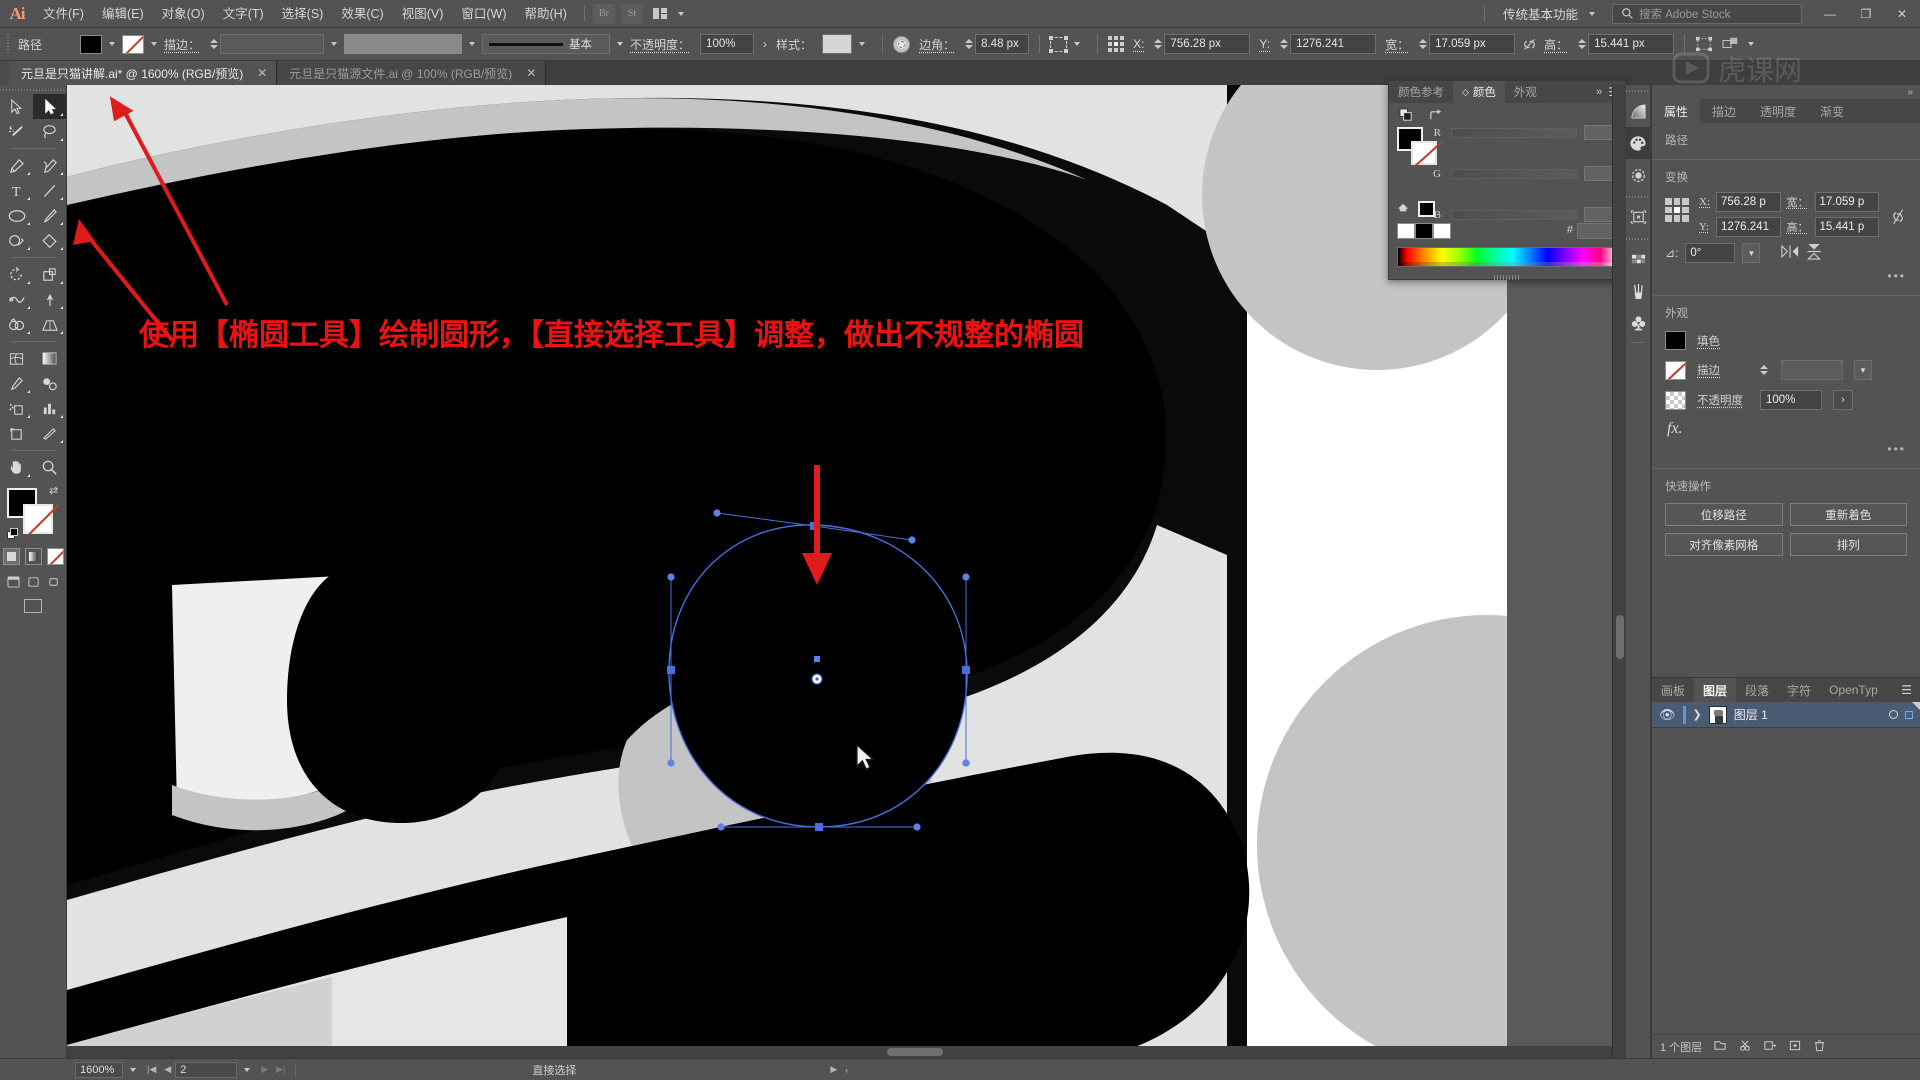  What do you see at coordinates (1638, 291) in the screenshot?
I see `rail-brushes-icon` at bounding box center [1638, 291].